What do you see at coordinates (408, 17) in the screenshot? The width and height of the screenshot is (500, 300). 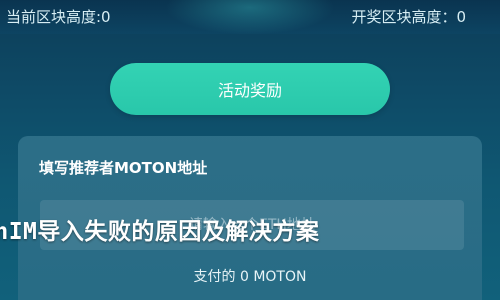 I see `draw-block-height: 开奖区块高度：0` at bounding box center [408, 17].